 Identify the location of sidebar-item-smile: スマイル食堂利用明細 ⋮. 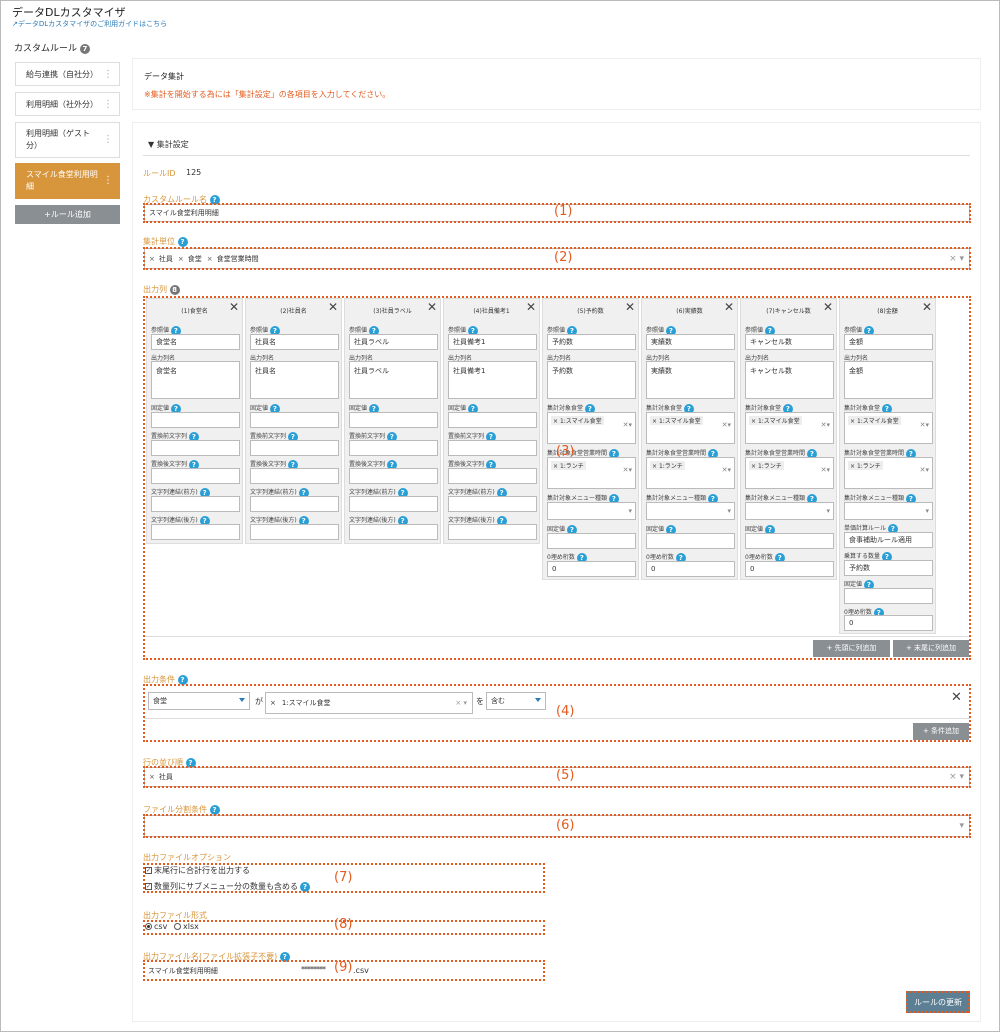
(67, 181).